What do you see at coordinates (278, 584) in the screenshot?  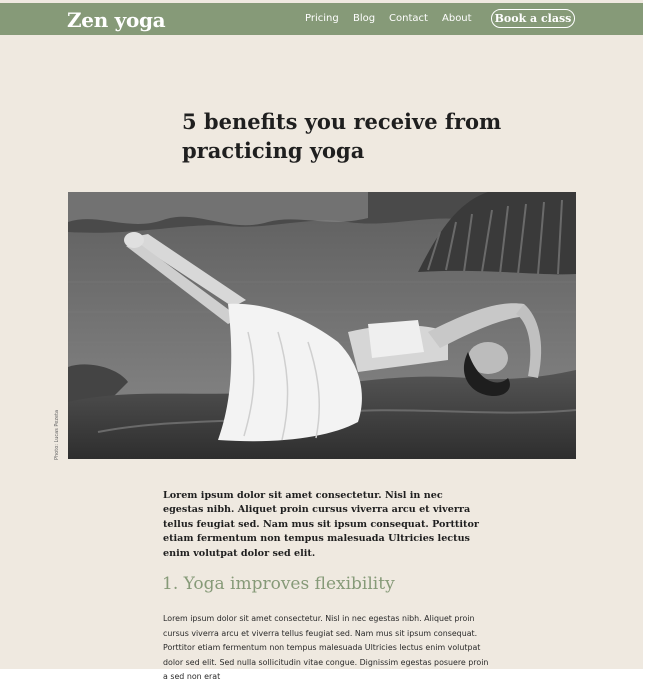 I see `section-heading: 1. Yoga improves flexibility` at bounding box center [278, 584].